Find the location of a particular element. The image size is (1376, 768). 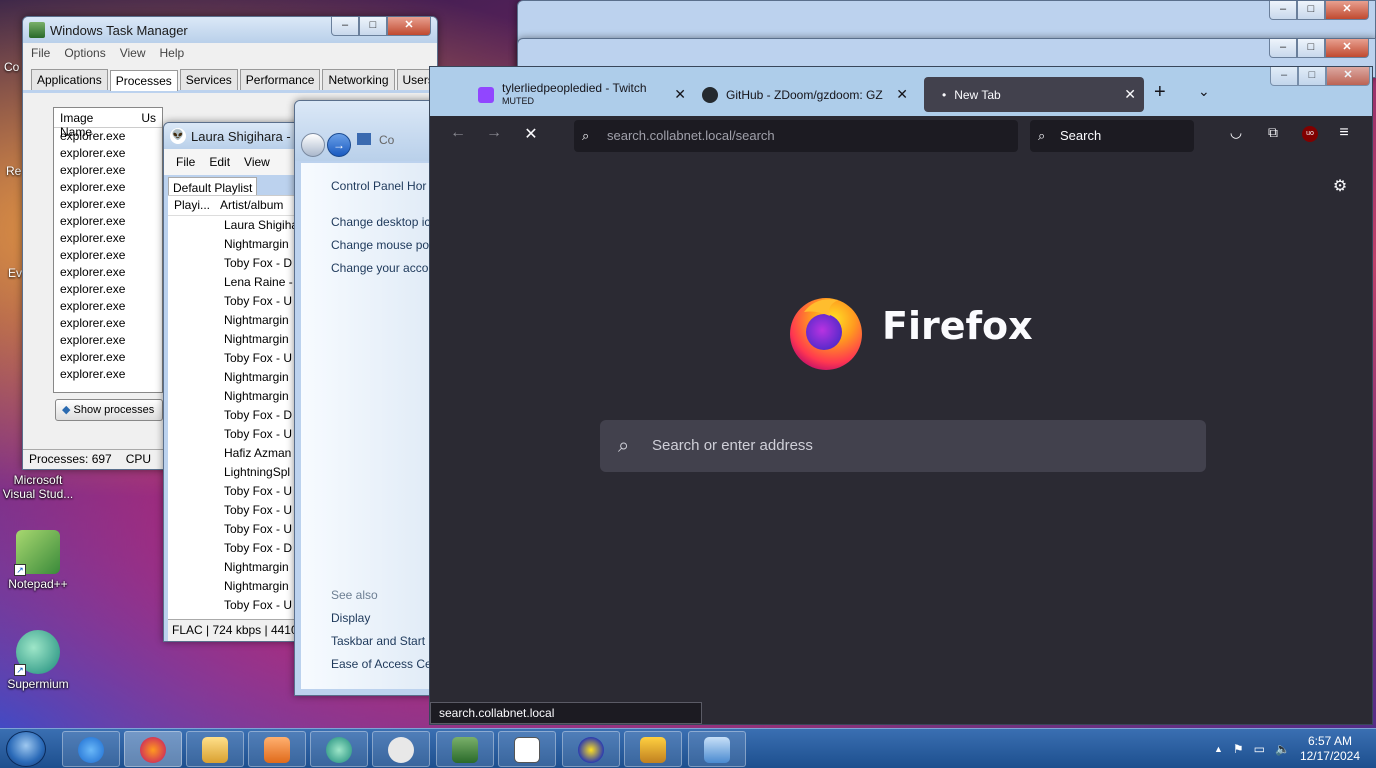

forward-button: → is located at coordinates (339, 145).